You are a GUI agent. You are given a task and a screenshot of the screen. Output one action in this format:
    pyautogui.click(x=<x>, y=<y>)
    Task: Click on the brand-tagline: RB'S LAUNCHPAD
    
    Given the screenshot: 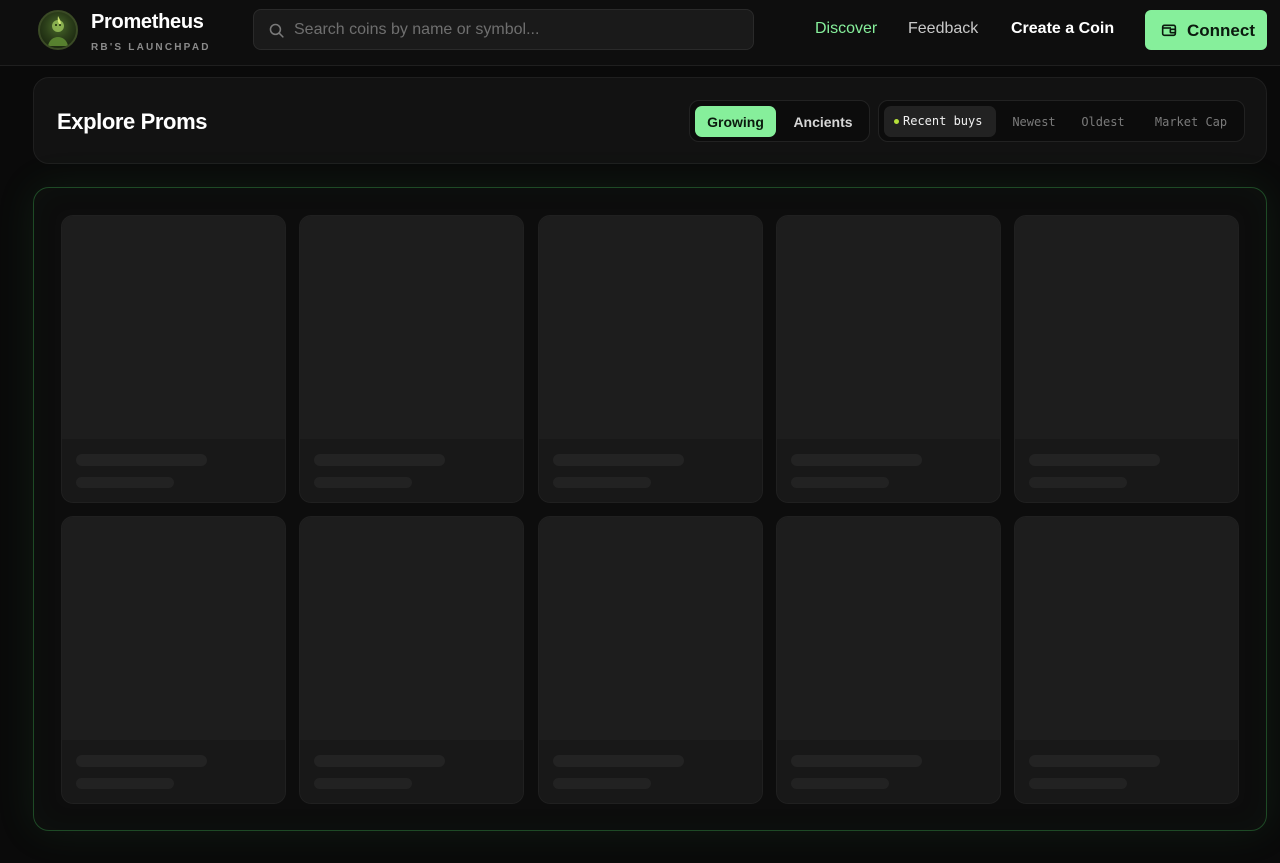 What is the action you would take?
    pyautogui.click(x=151, y=47)
    